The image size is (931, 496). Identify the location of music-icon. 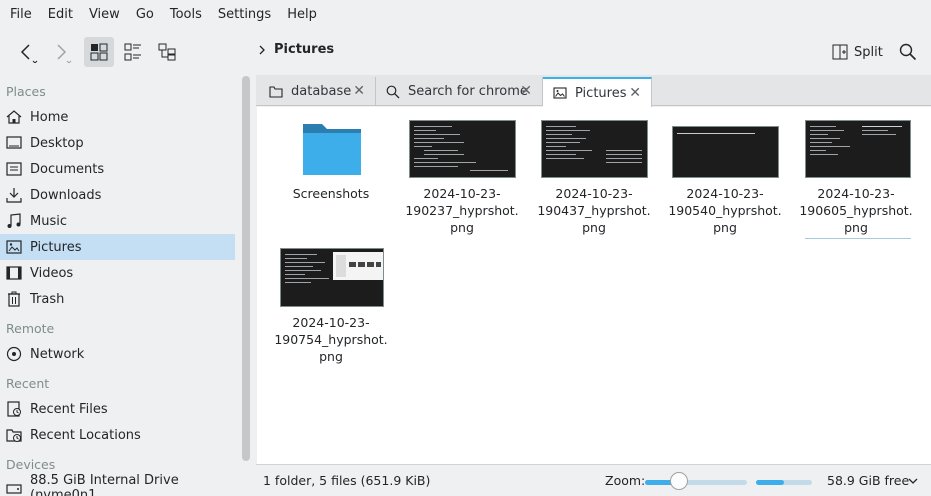
(14, 220).